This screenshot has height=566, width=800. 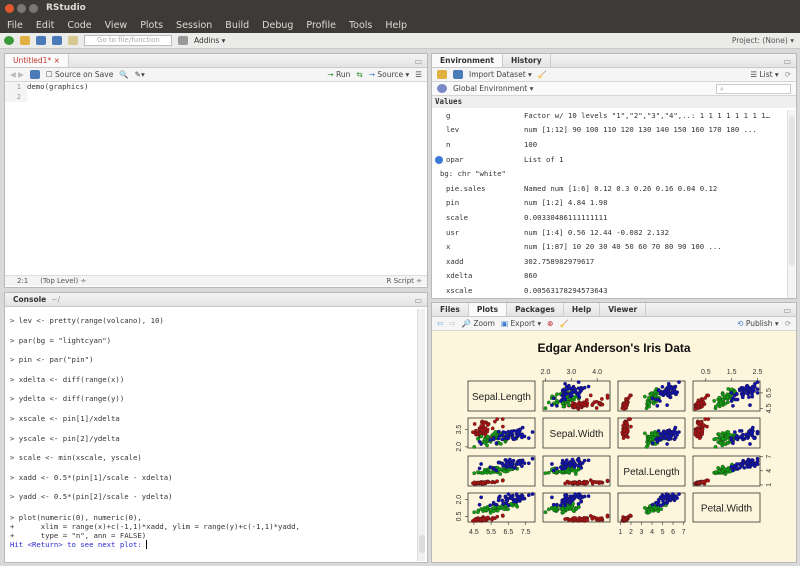 I want to click on panel-sepal.width-vs-petal.length, so click(x=651, y=433).